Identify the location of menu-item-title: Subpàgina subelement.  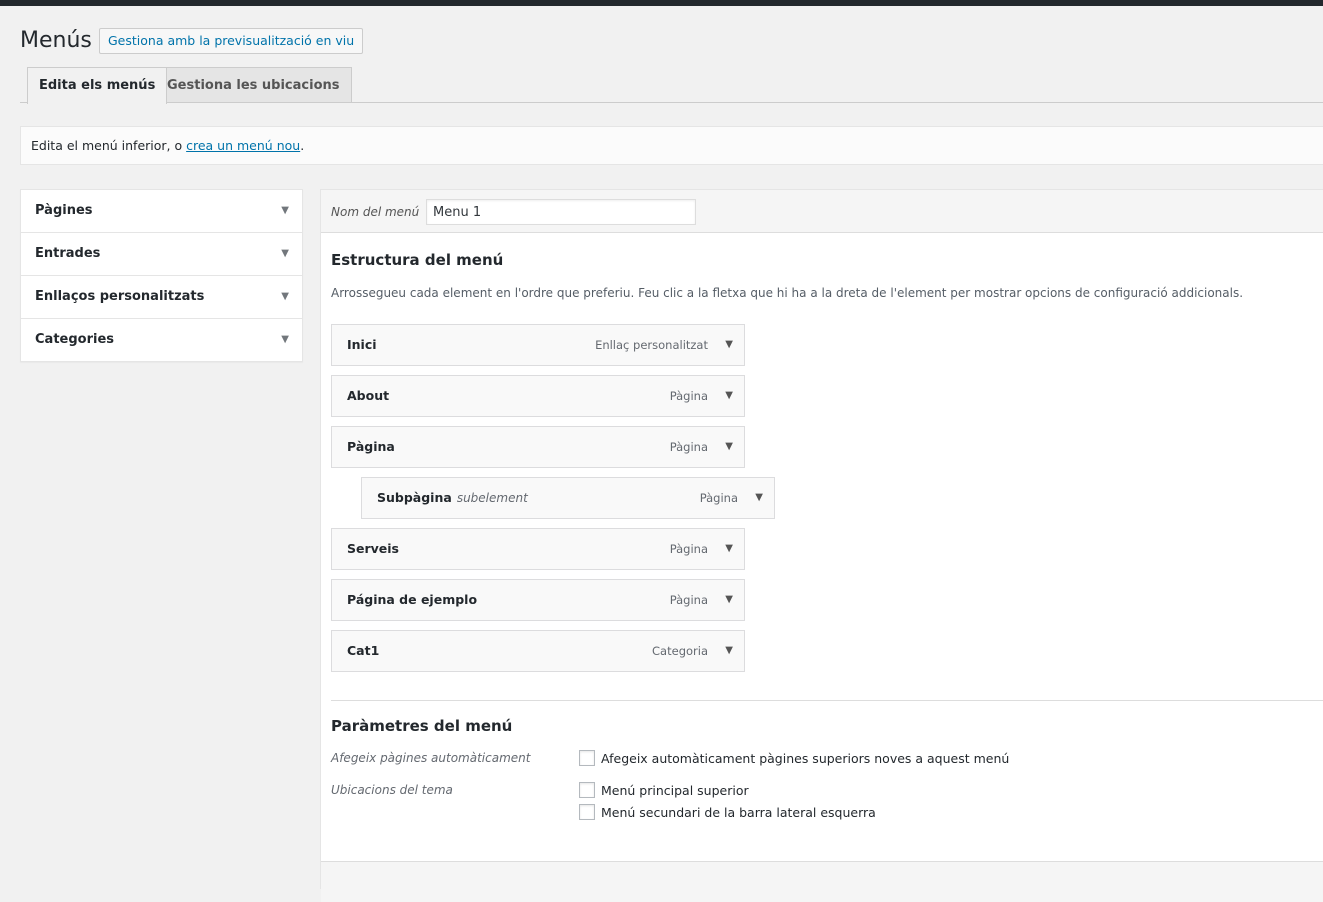
(452, 498).